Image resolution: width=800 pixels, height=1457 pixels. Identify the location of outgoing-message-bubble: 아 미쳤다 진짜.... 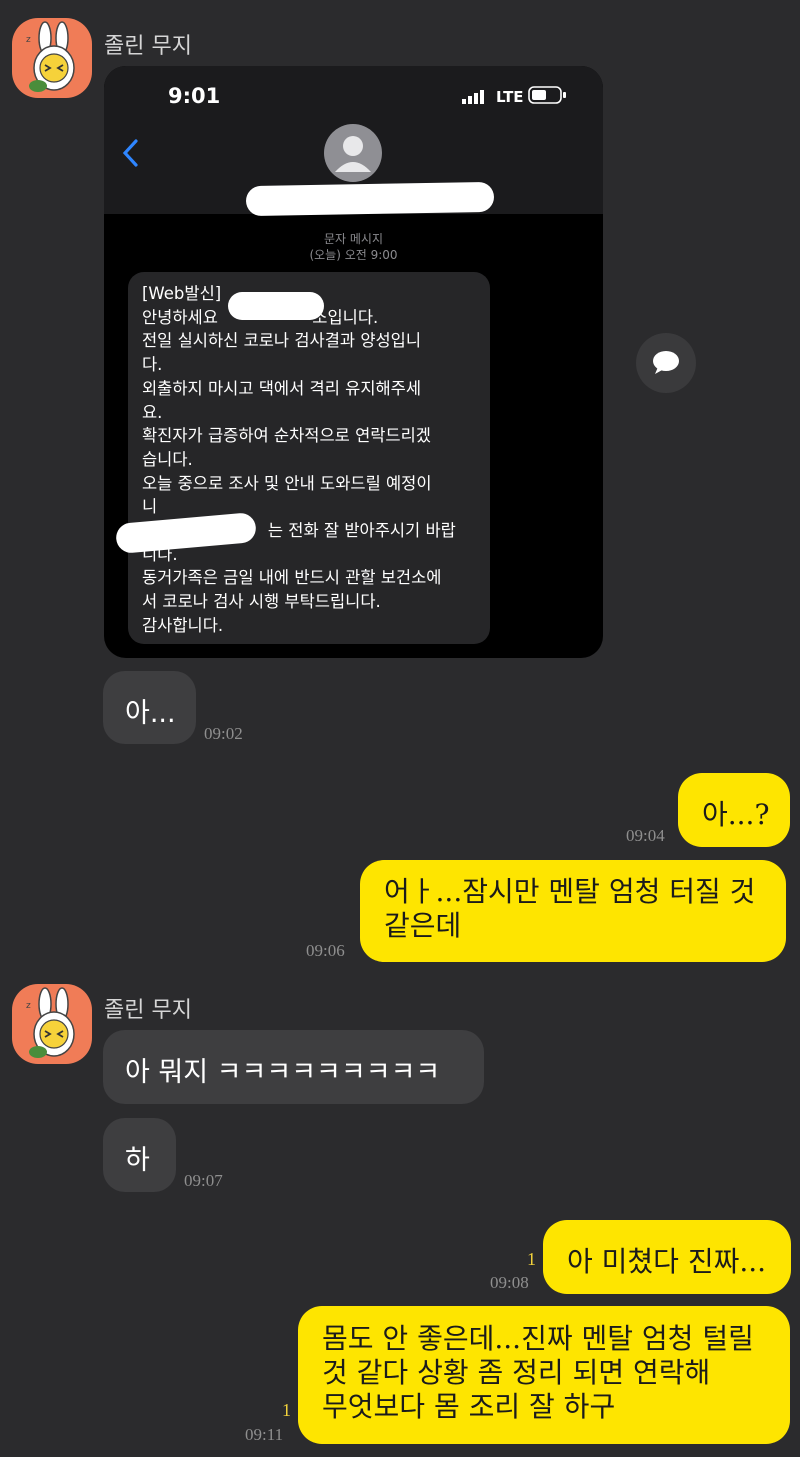
(667, 1257).